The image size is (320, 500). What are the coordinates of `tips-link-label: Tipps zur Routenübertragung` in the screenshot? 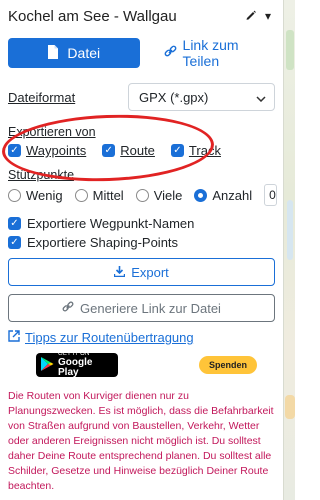 It's located at (109, 337).